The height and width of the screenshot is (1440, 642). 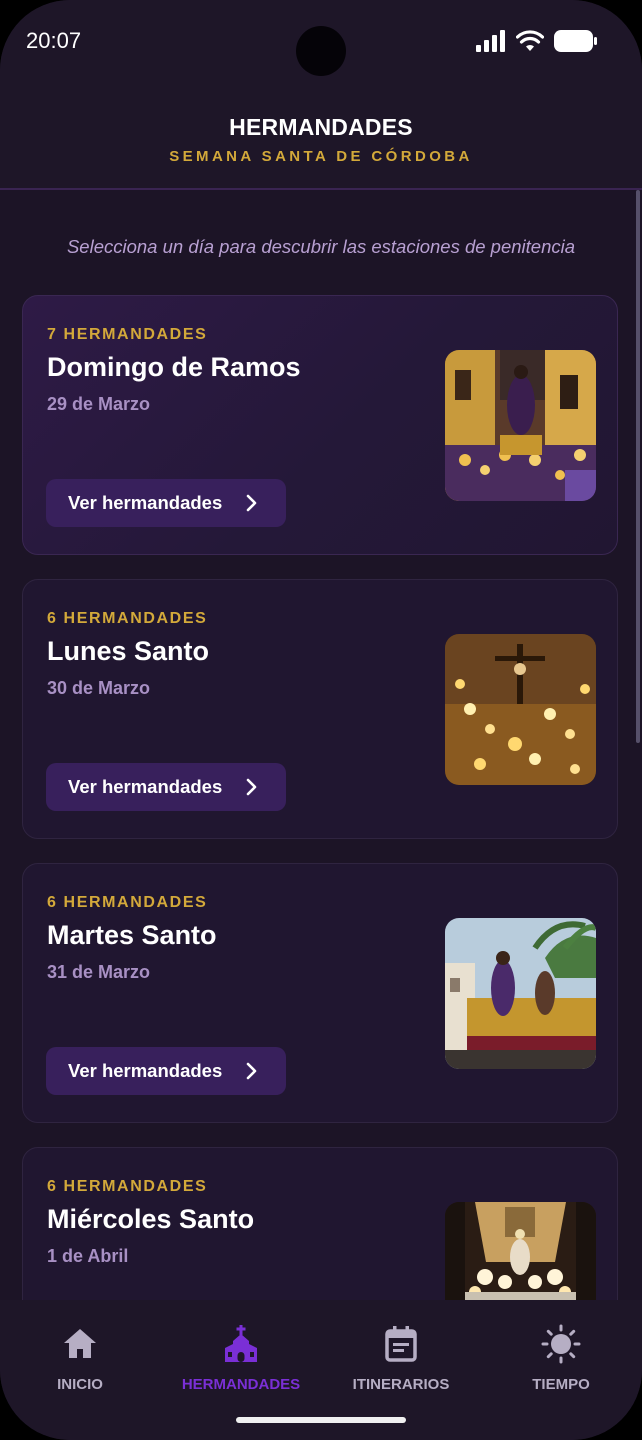 I want to click on signal-icon, so click(x=490, y=41).